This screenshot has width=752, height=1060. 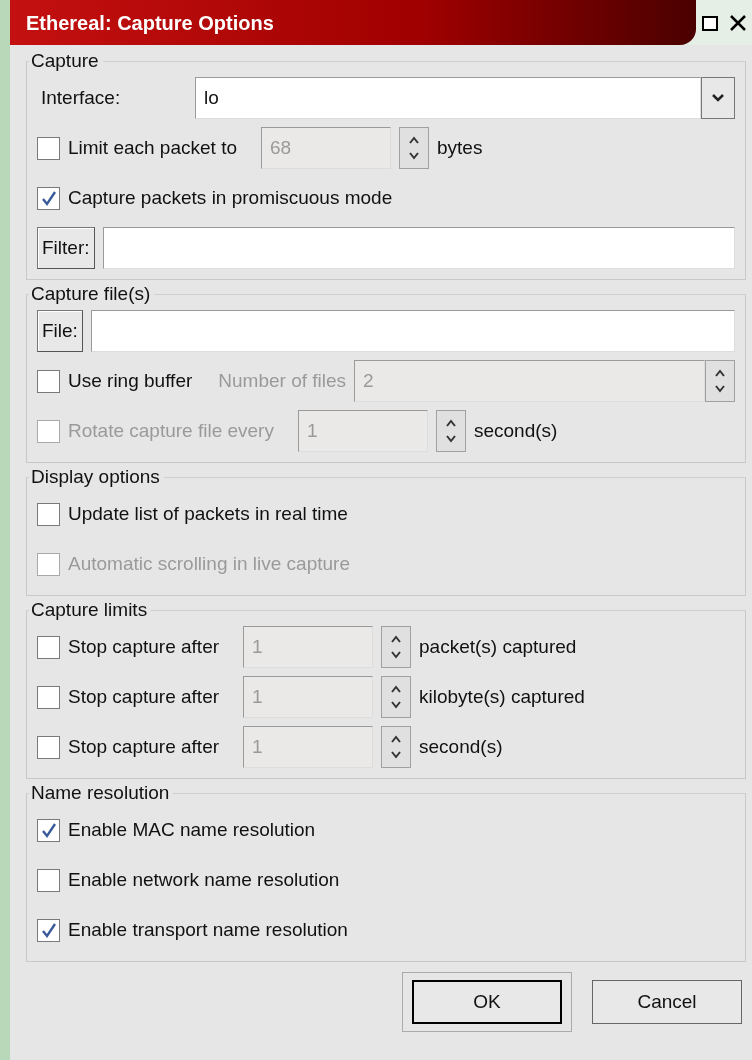 What do you see at coordinates (100, 793) in the screenshot?
I see `group-title: Name resolution` at bounding box center [100, 793].